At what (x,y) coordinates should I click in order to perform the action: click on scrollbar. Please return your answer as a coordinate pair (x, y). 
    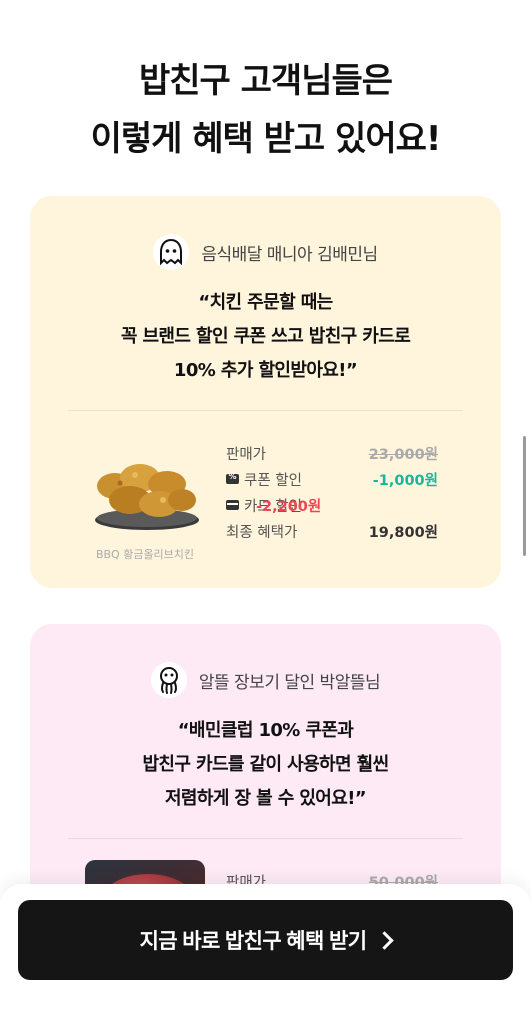
    Looking at the image, I should click on (524, 496).